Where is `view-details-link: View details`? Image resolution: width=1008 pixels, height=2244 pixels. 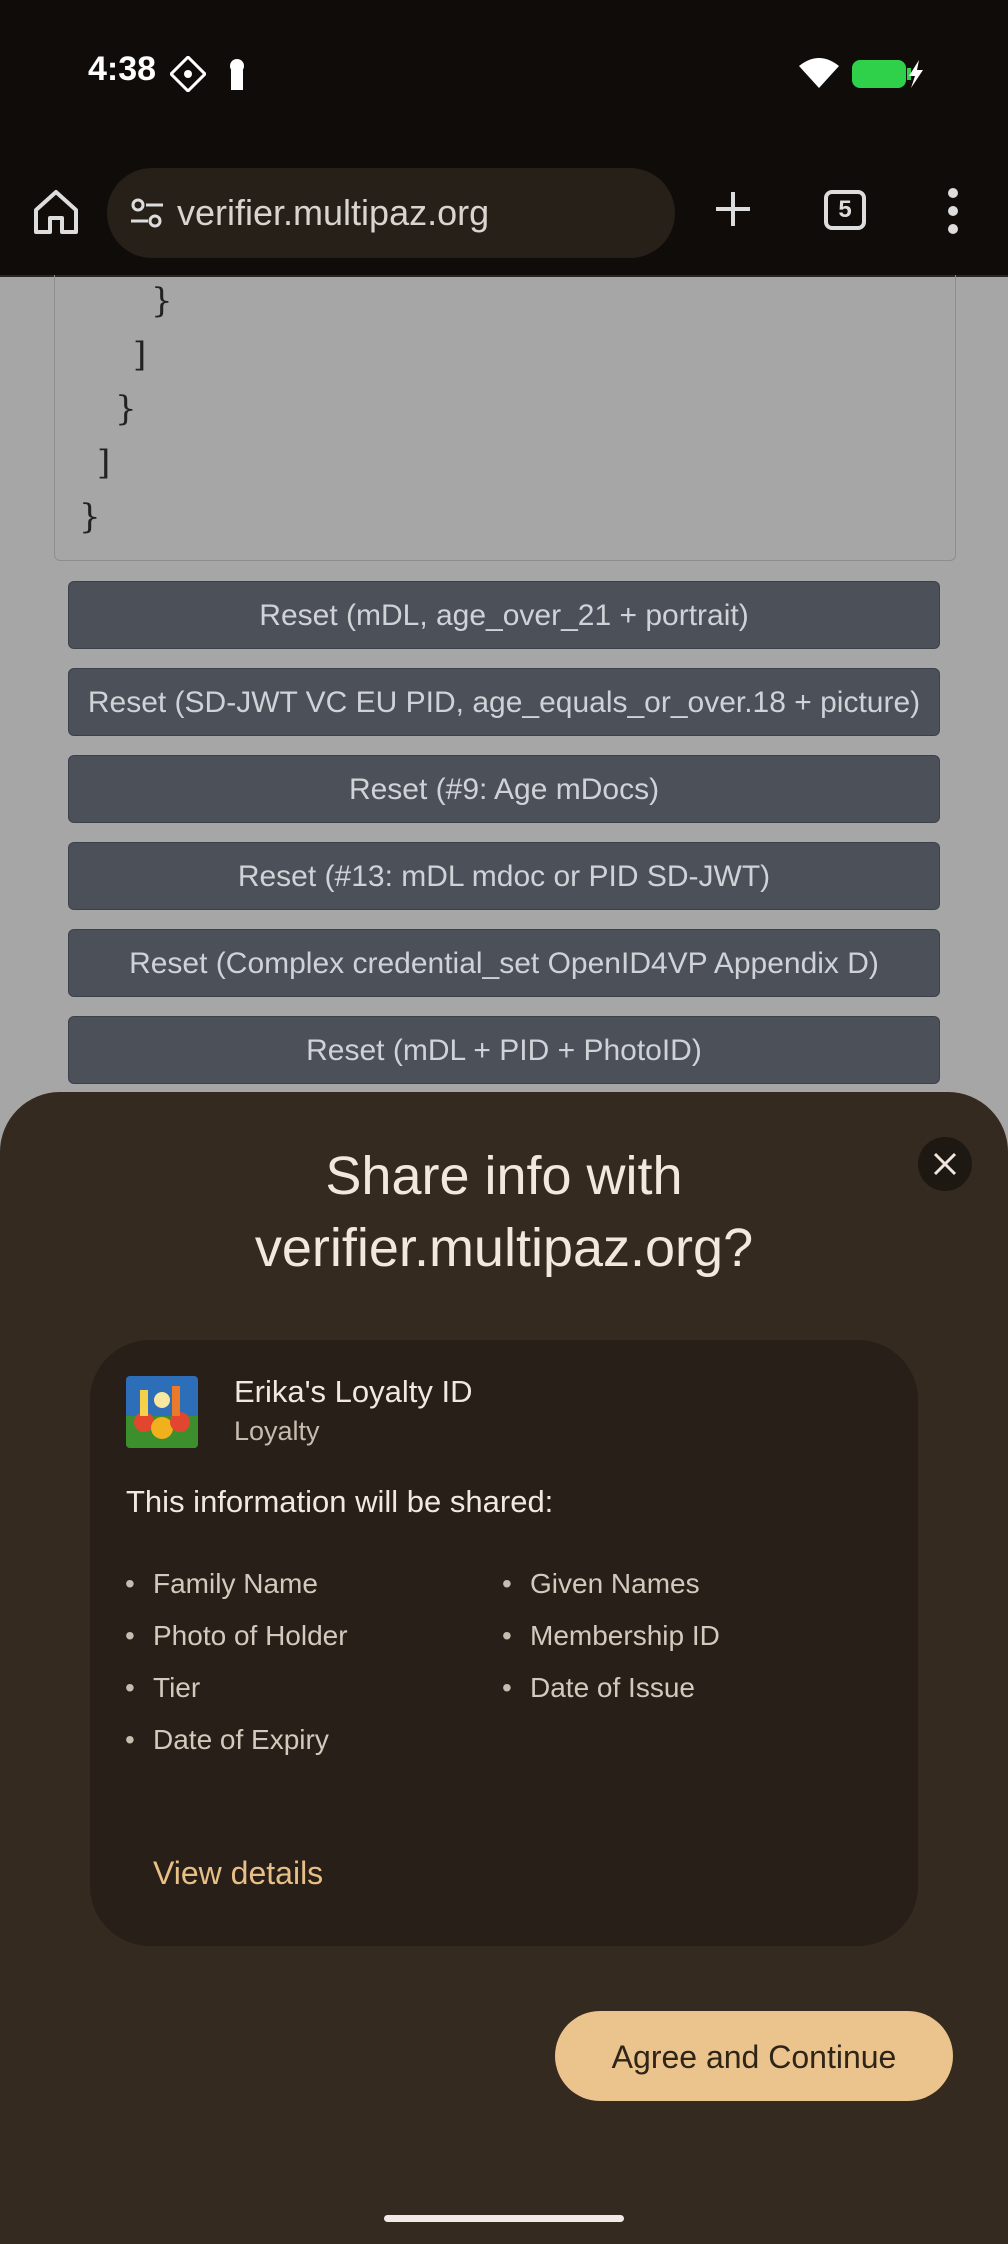
view-details-link: View details is located at coordinates (238, 1873).